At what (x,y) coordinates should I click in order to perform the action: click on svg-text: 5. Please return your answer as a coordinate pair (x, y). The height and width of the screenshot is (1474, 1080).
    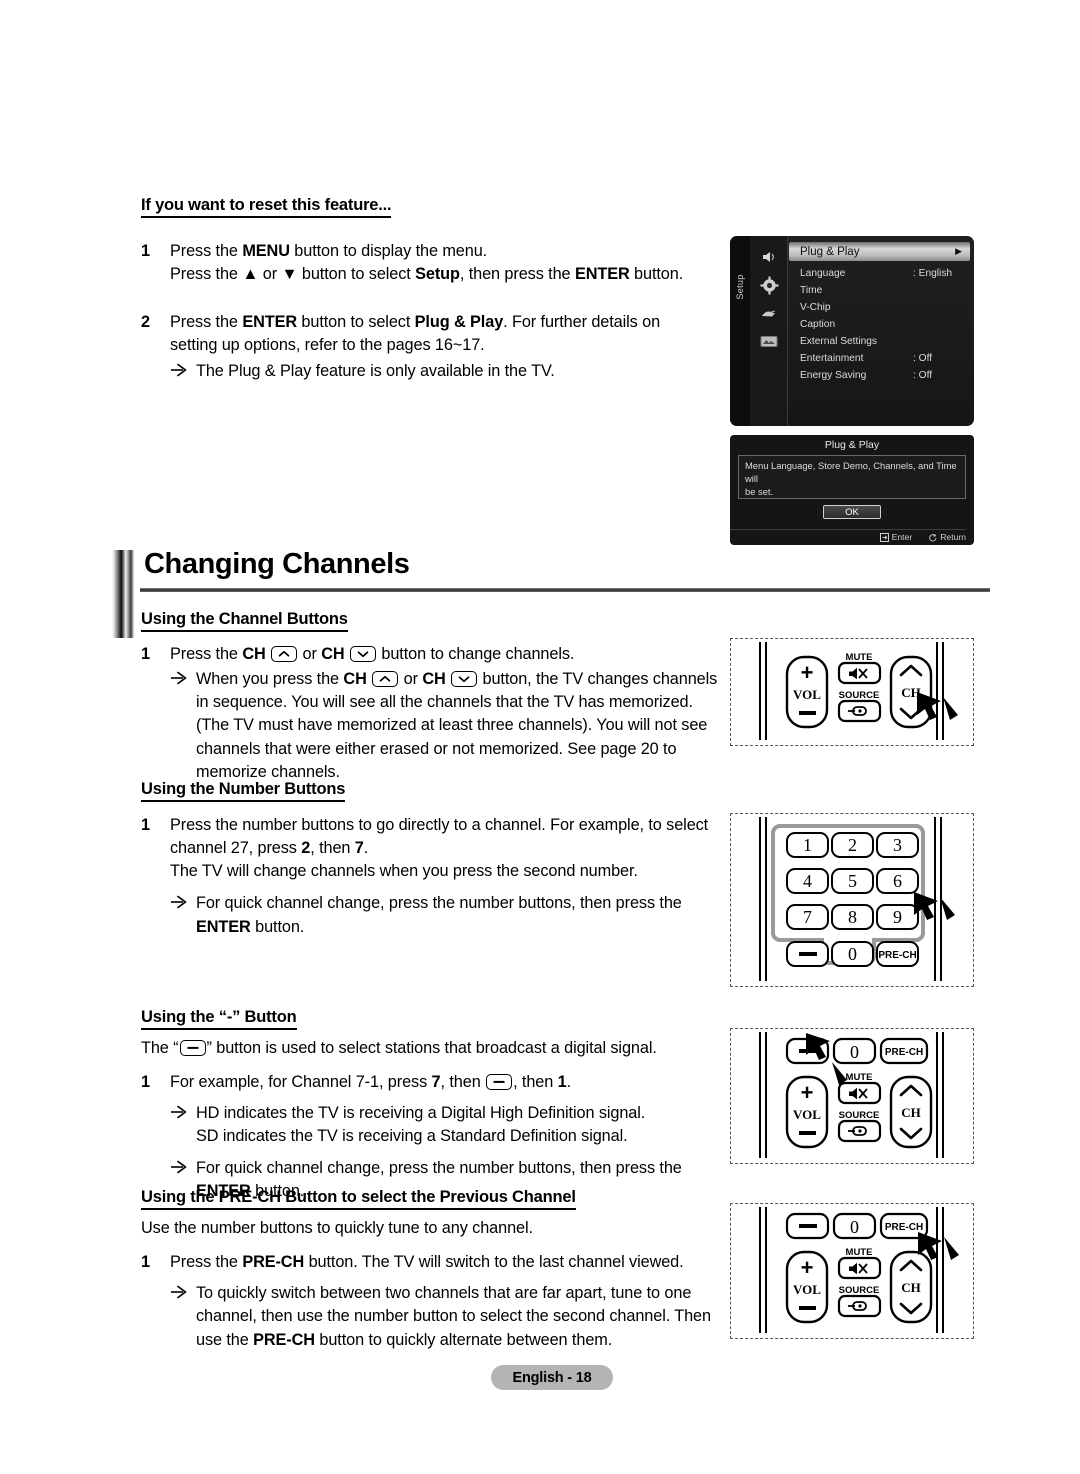
    Looking at the image, I should click on (852, 881).